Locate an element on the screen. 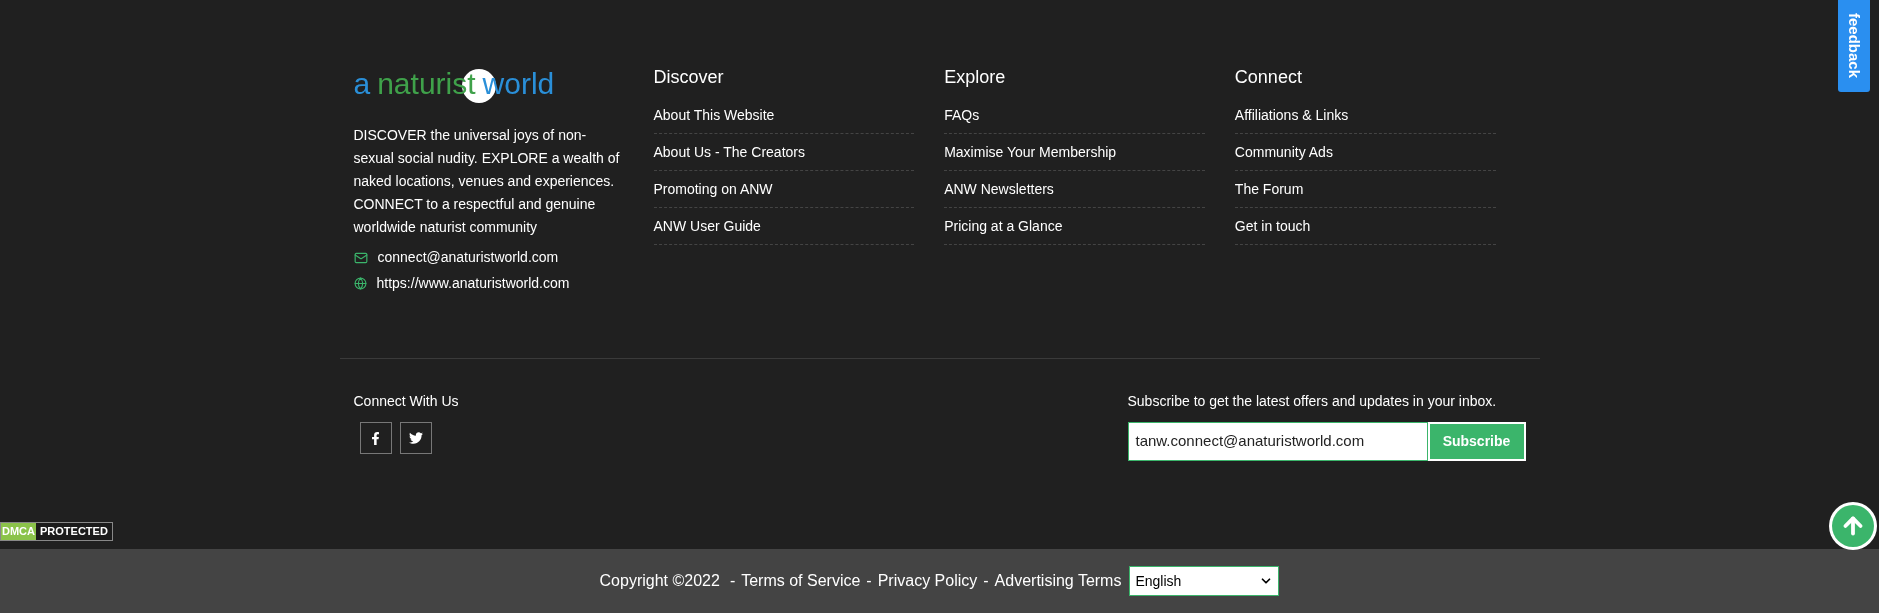  facebook-icon is located at coordinates (375, 438).